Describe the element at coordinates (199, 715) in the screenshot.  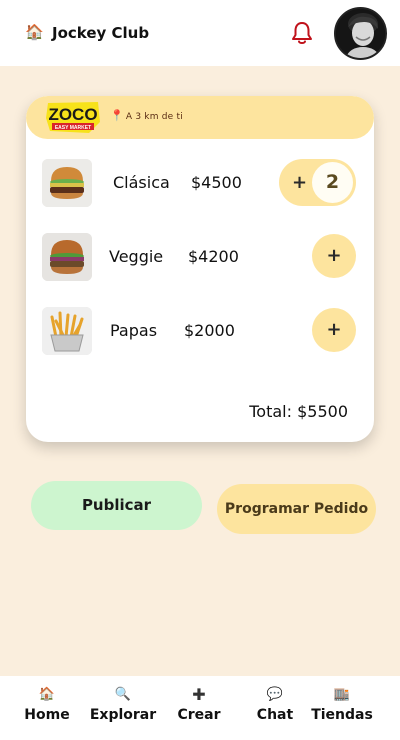
I see `nav-label: Crear` at that location.